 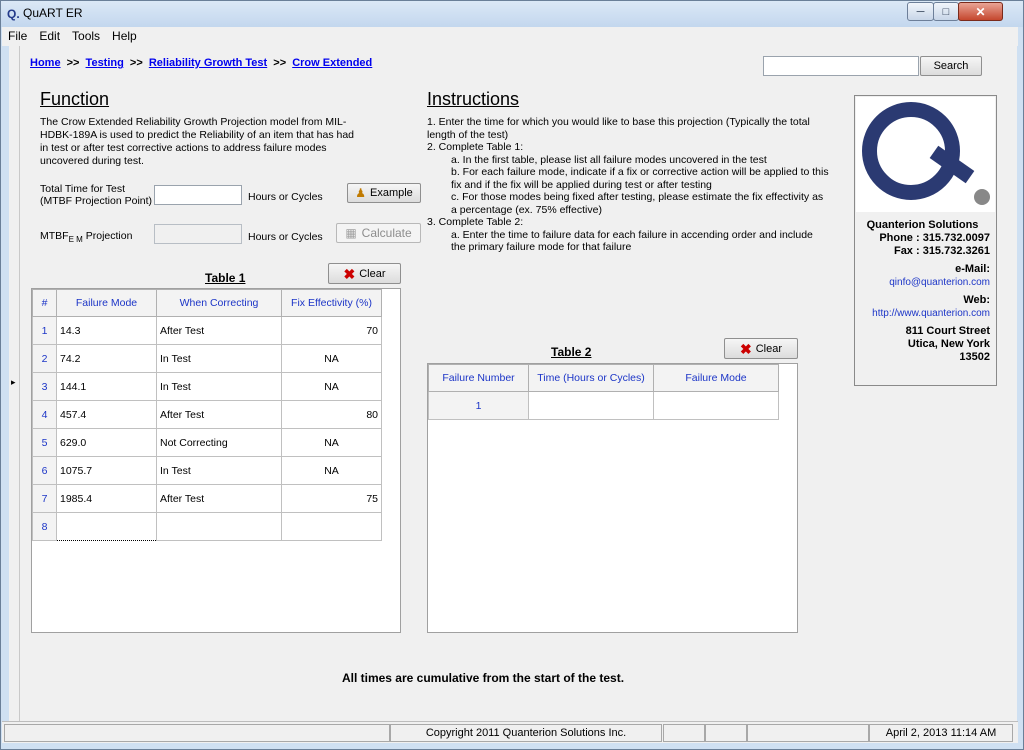 What do you see at coordinates (351, 233) in the screenshot?
I see `calculator-icon: ▦` at bounding box center [351, 233].